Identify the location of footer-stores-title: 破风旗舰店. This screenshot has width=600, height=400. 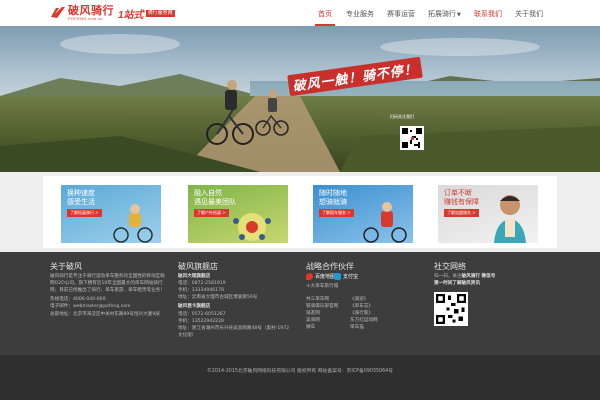
(198, 266).